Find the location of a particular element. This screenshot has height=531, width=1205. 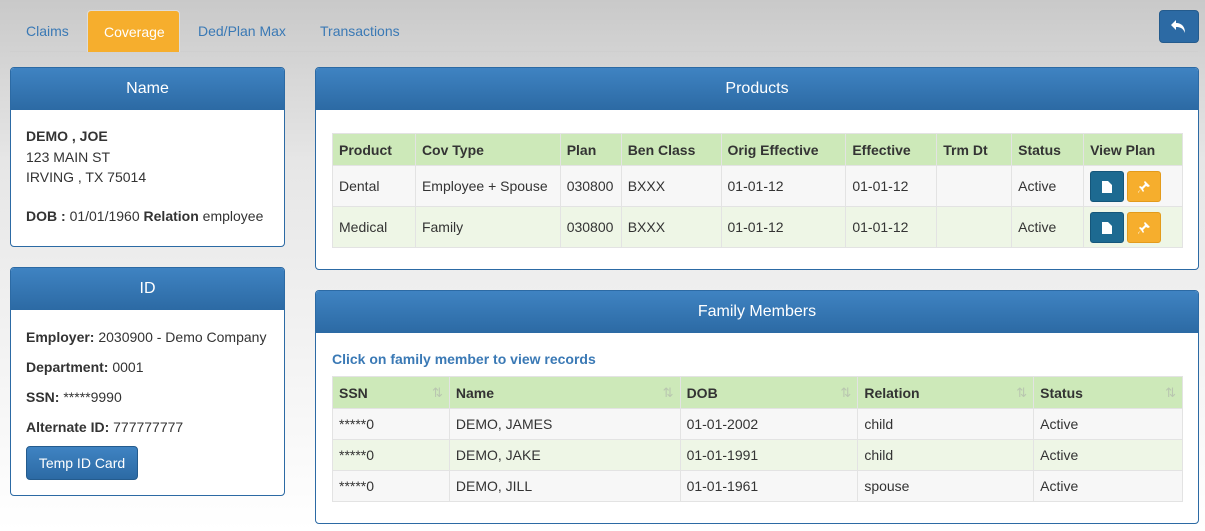

department-line: Department: 0001 is located at coordinates (85, 367).